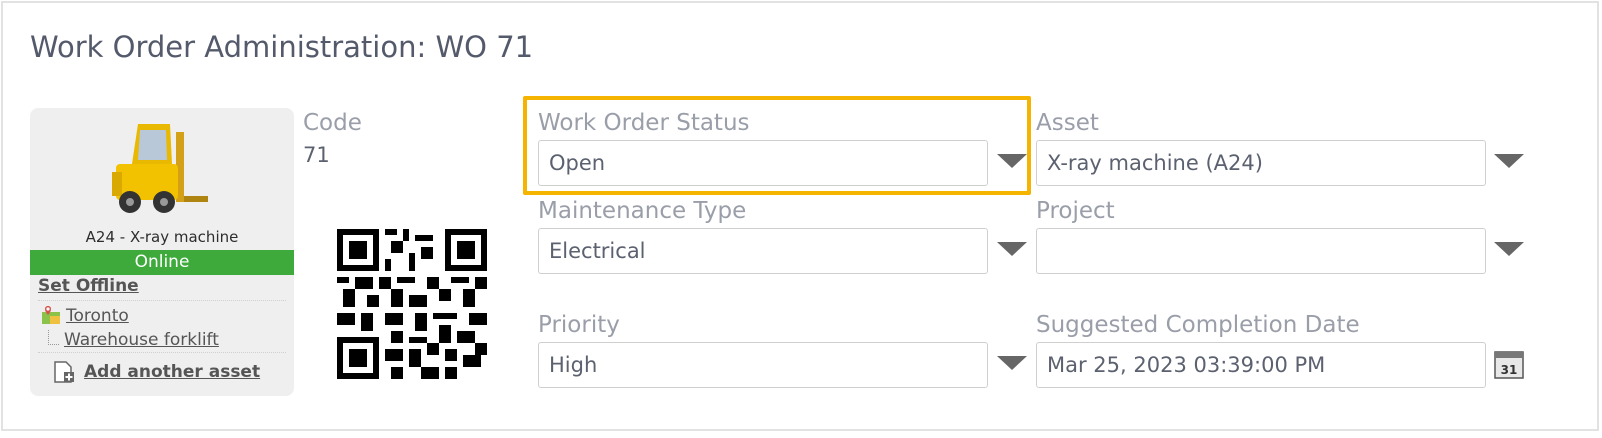 This screenshot has width=1602, height=438. What do you see at coordinates (1509, 370) in the screenshot?
I see `svg-text: 31` at bounding box center [1509, 370].